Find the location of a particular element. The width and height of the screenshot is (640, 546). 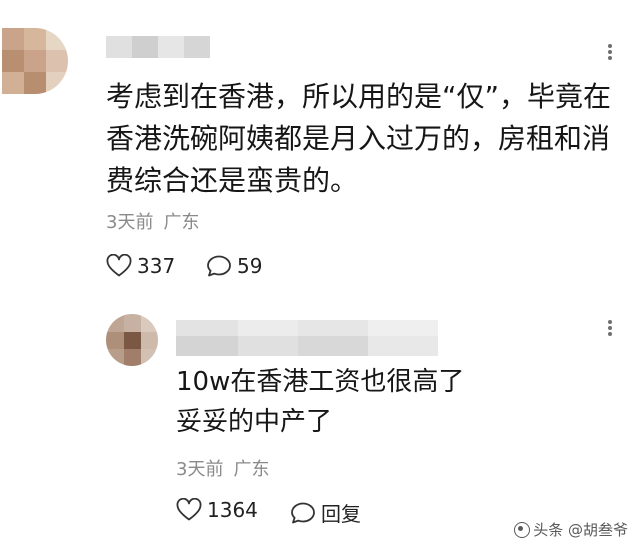

like-count: 1364 is located at coordinates (232, 510).